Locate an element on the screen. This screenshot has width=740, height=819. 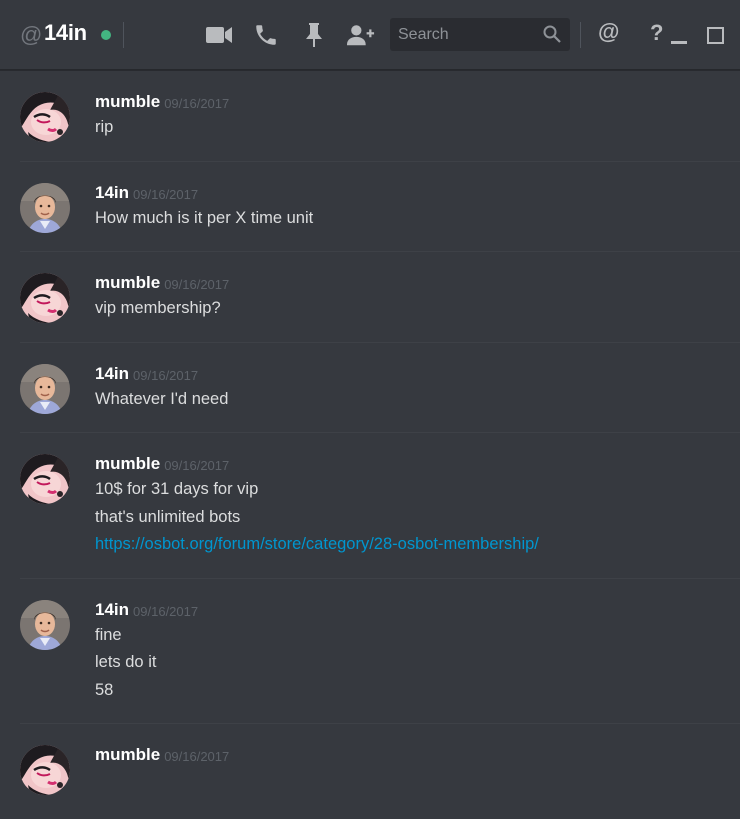
message-body: mumble 09/16/2017 vip membership? is located at coordinates (417, 297).